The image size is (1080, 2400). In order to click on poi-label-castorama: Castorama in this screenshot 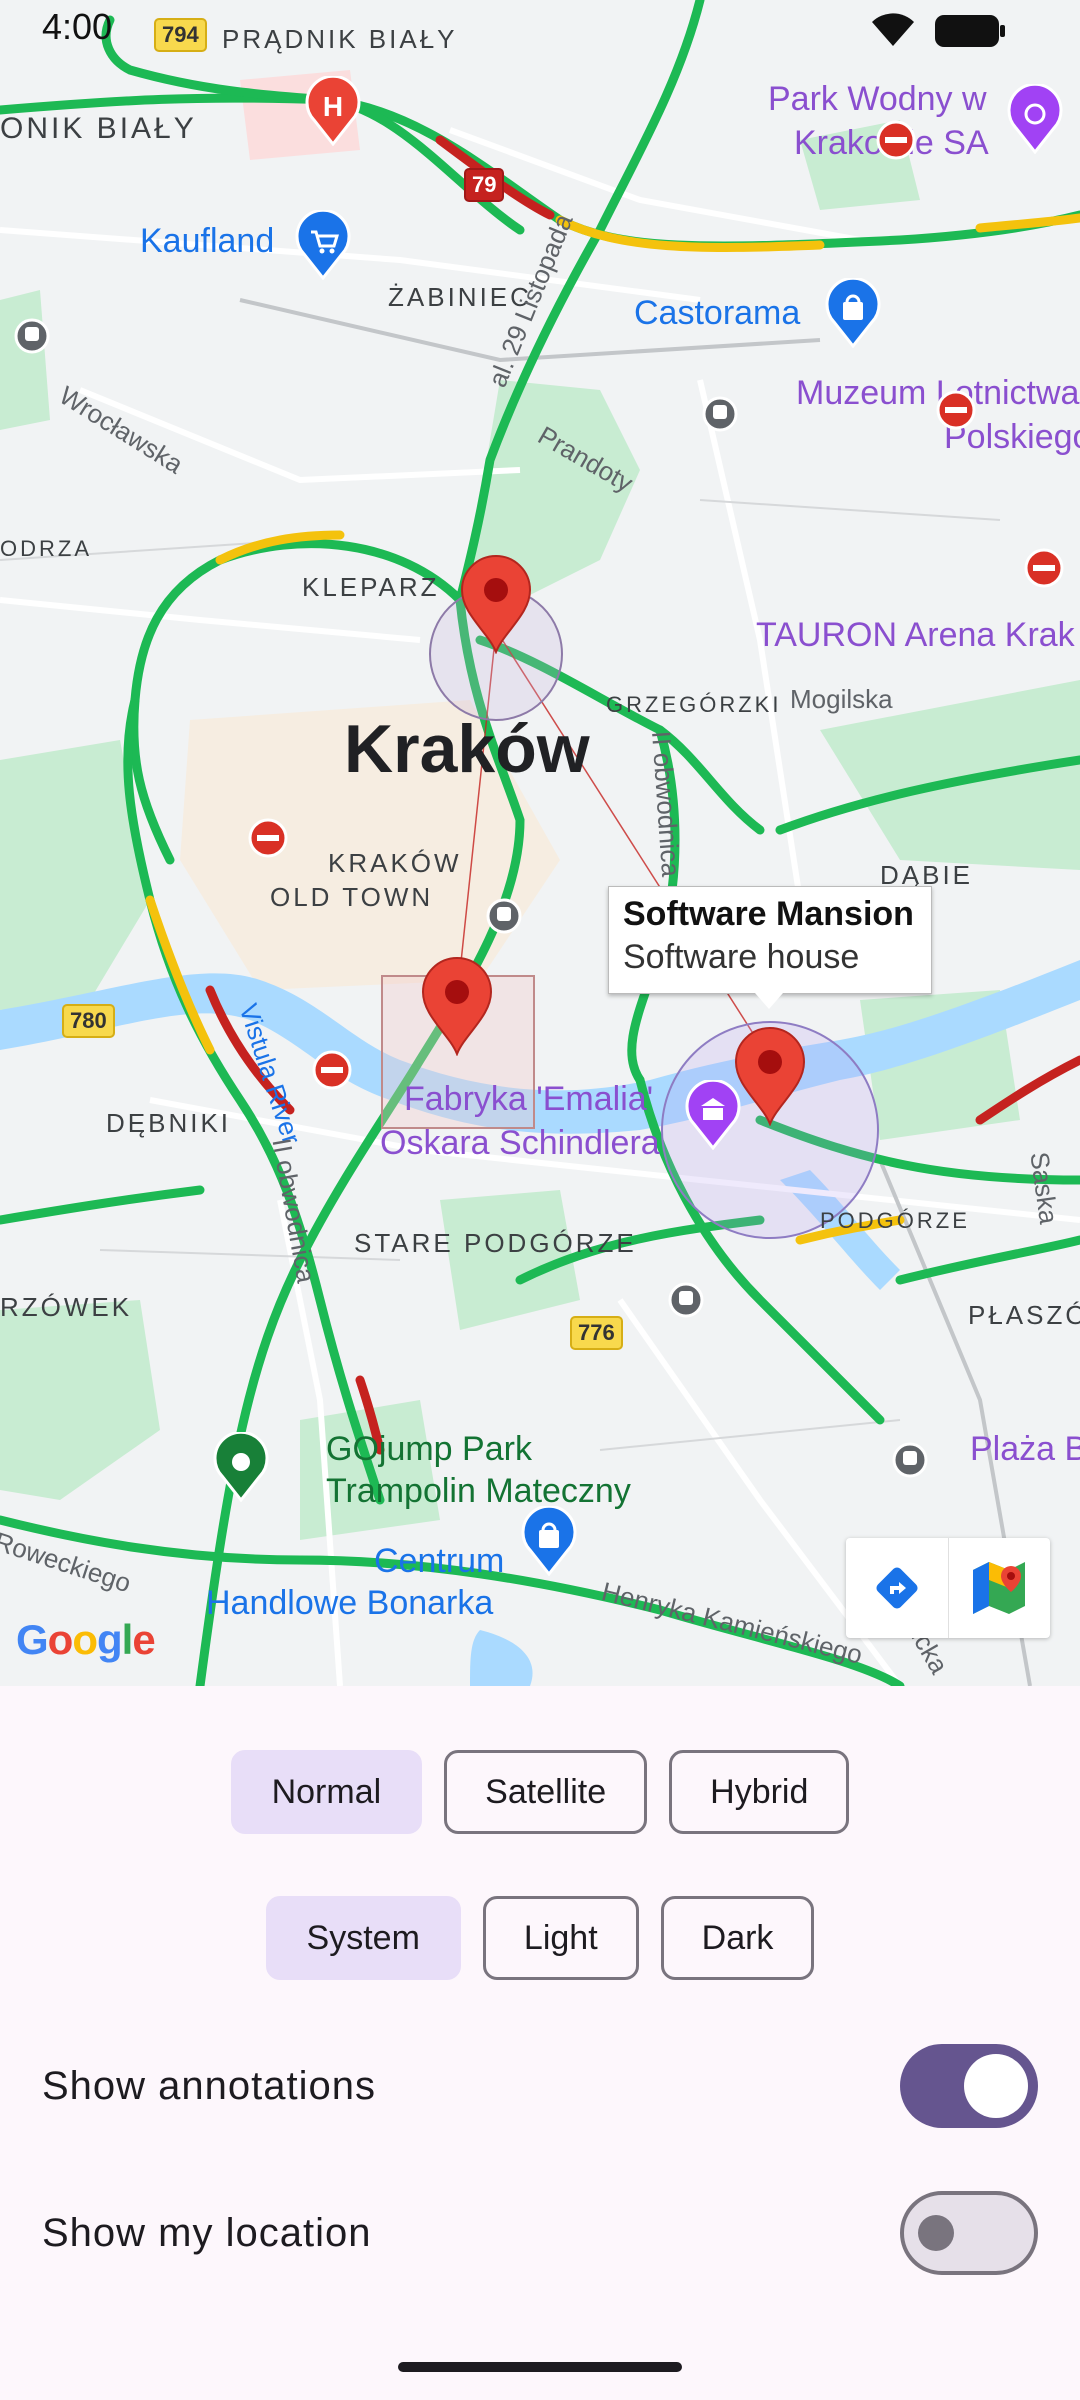, I will do `click(717, 313)`.